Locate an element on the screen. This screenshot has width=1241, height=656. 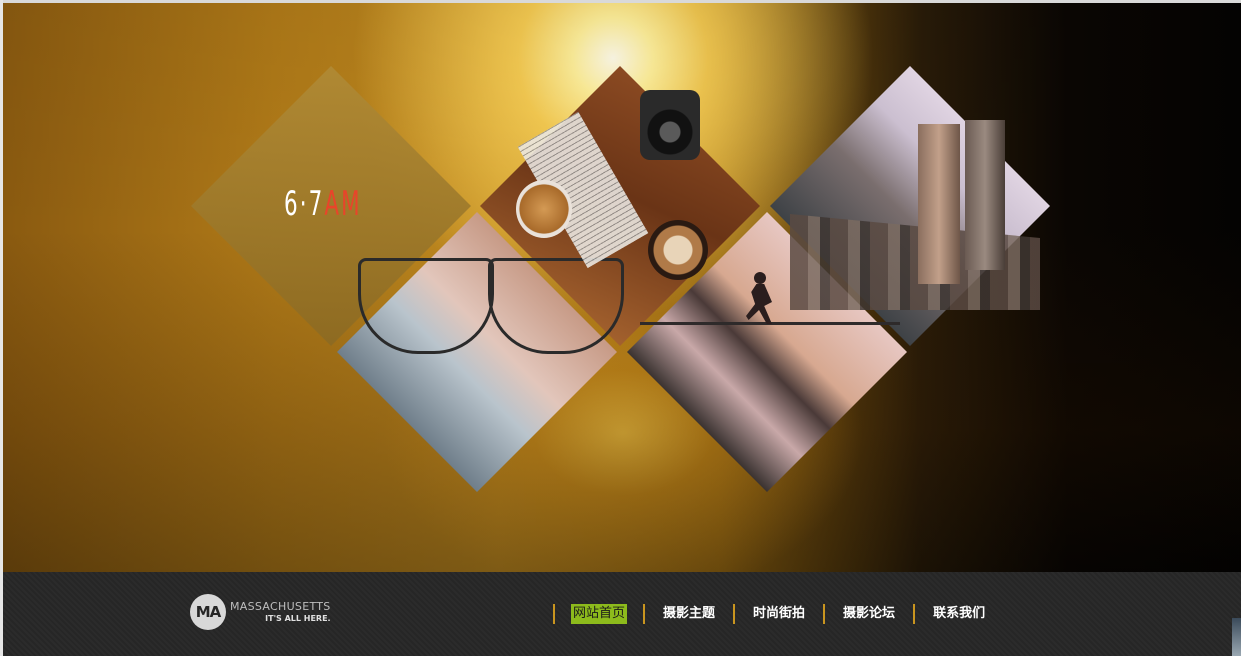
nav-item-home: 网站首页 is located at coordinates (598, 614).